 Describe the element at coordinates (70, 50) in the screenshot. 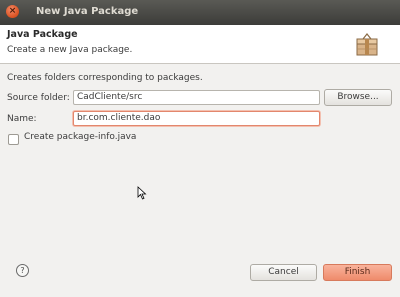

I see `page-description: Create a new Java package.` at that location.